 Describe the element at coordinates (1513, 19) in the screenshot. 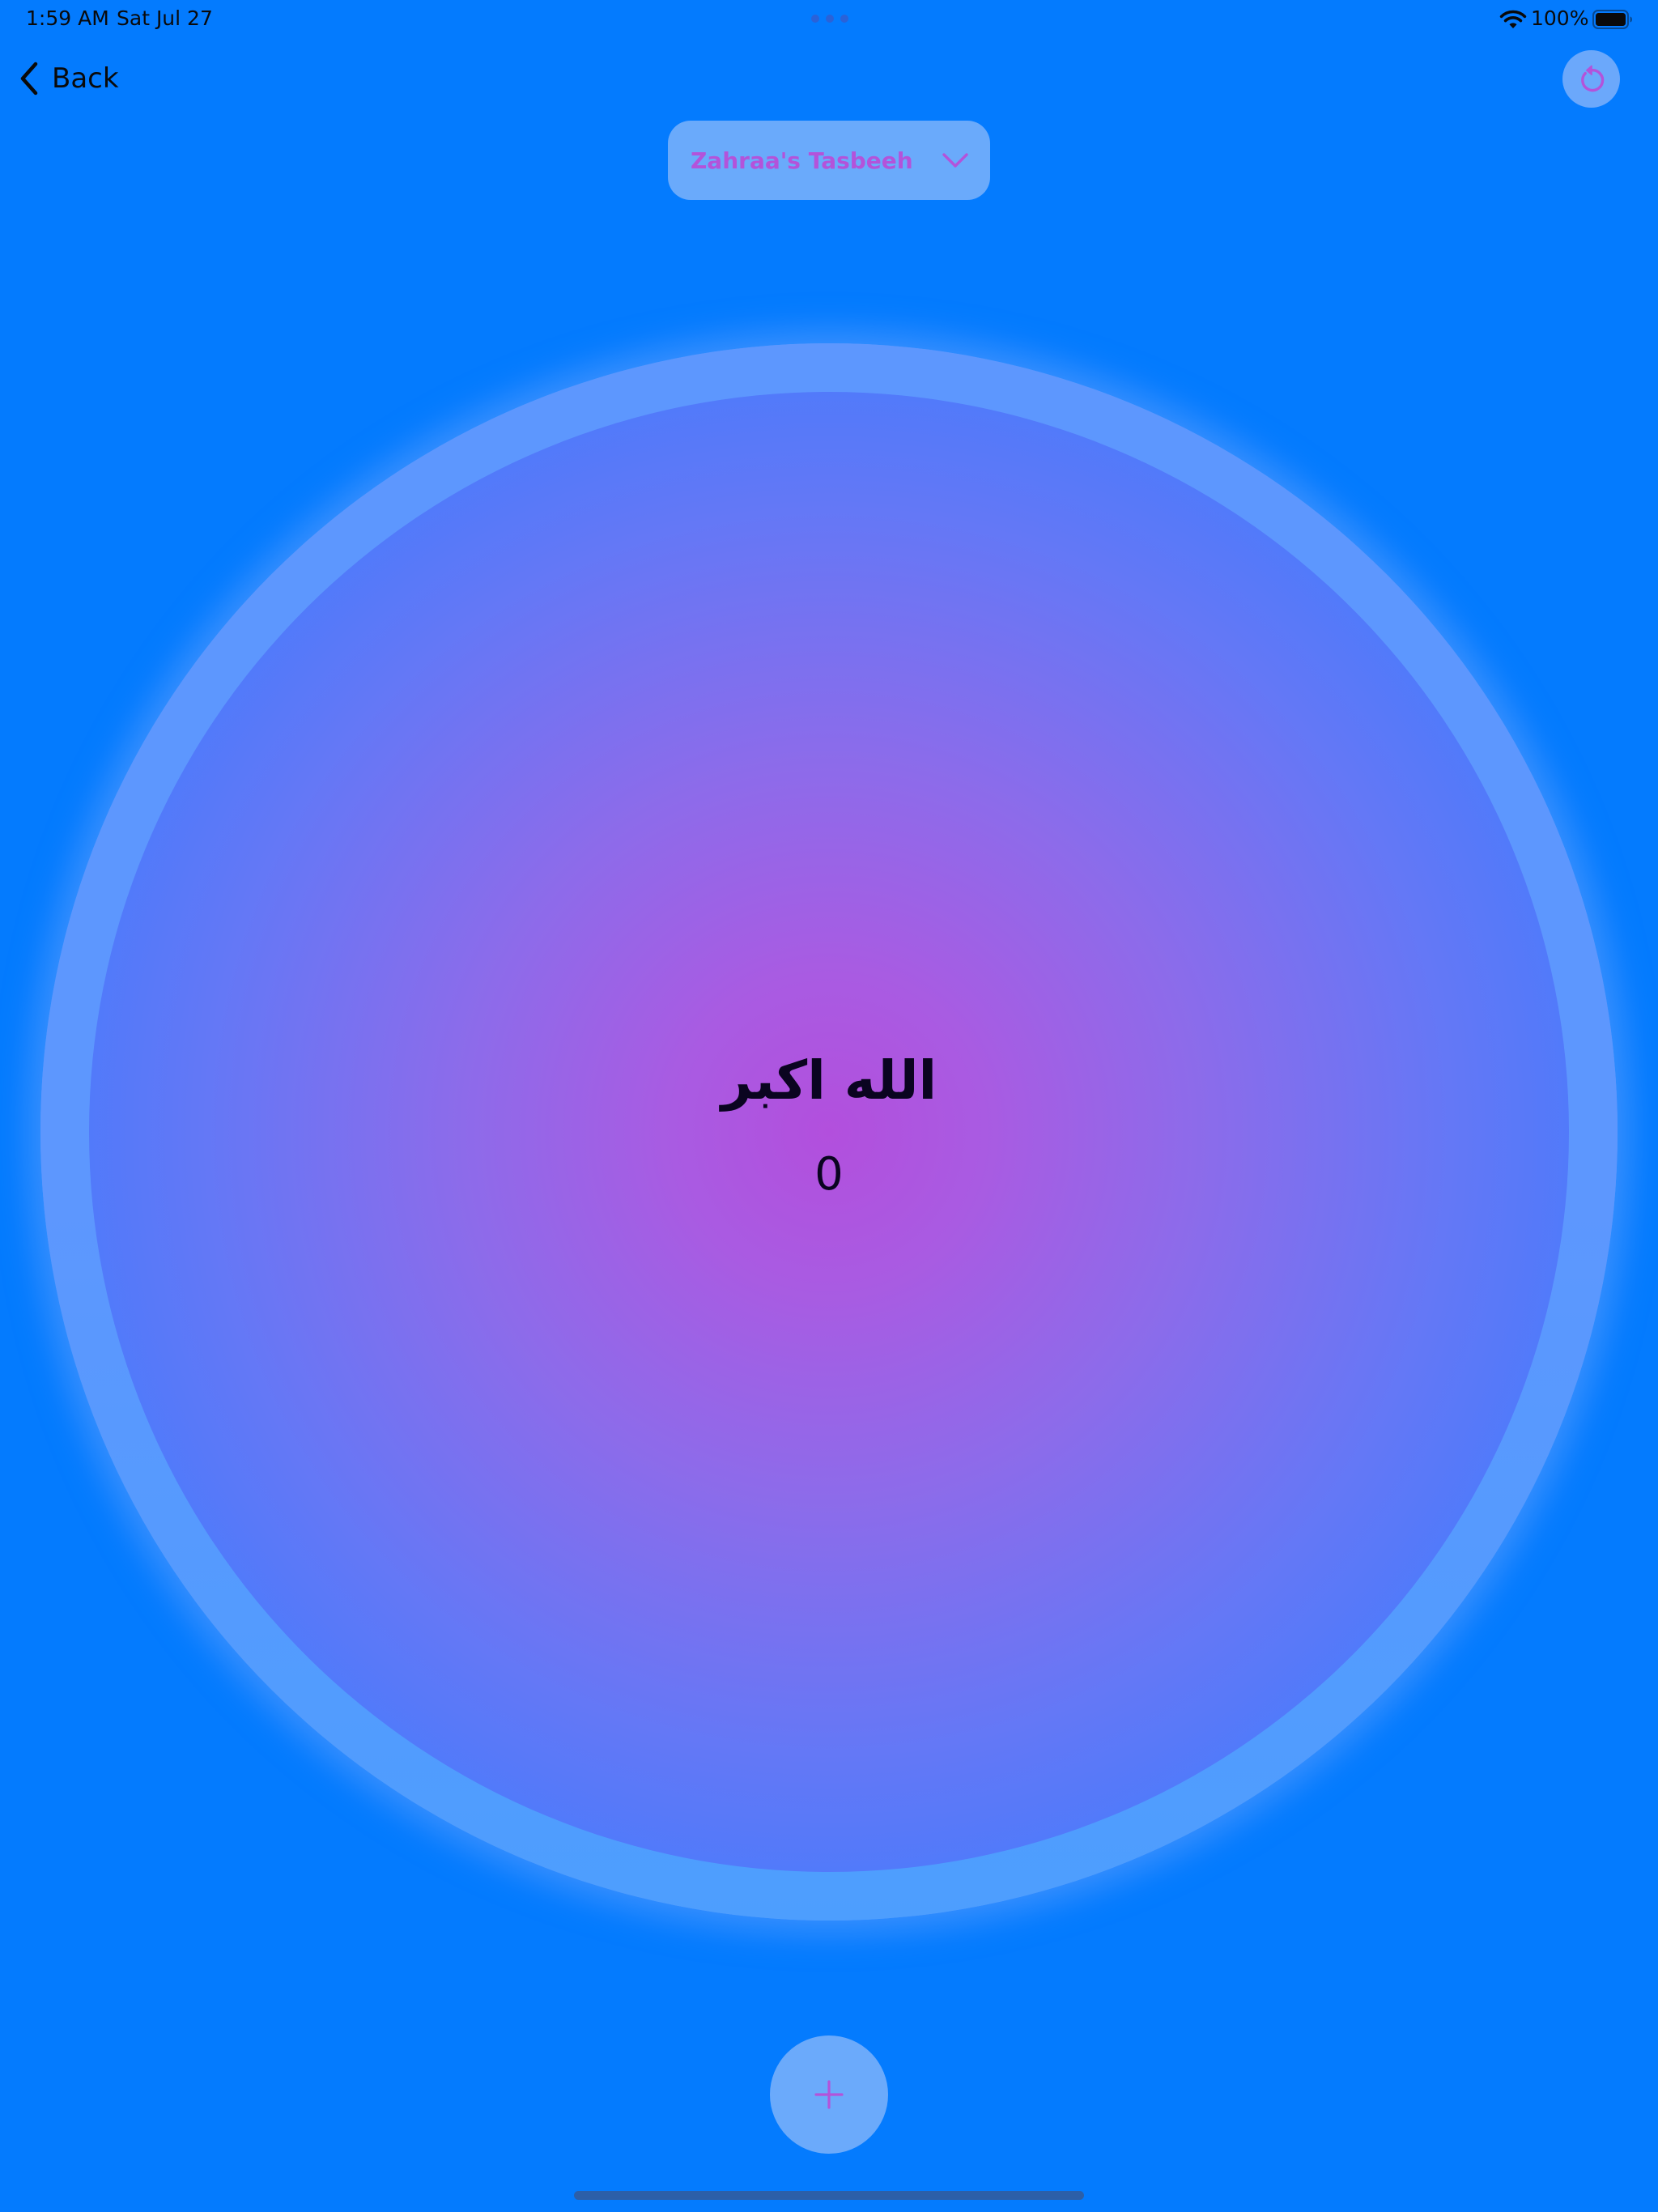

I see `wifi-icon` at that location.